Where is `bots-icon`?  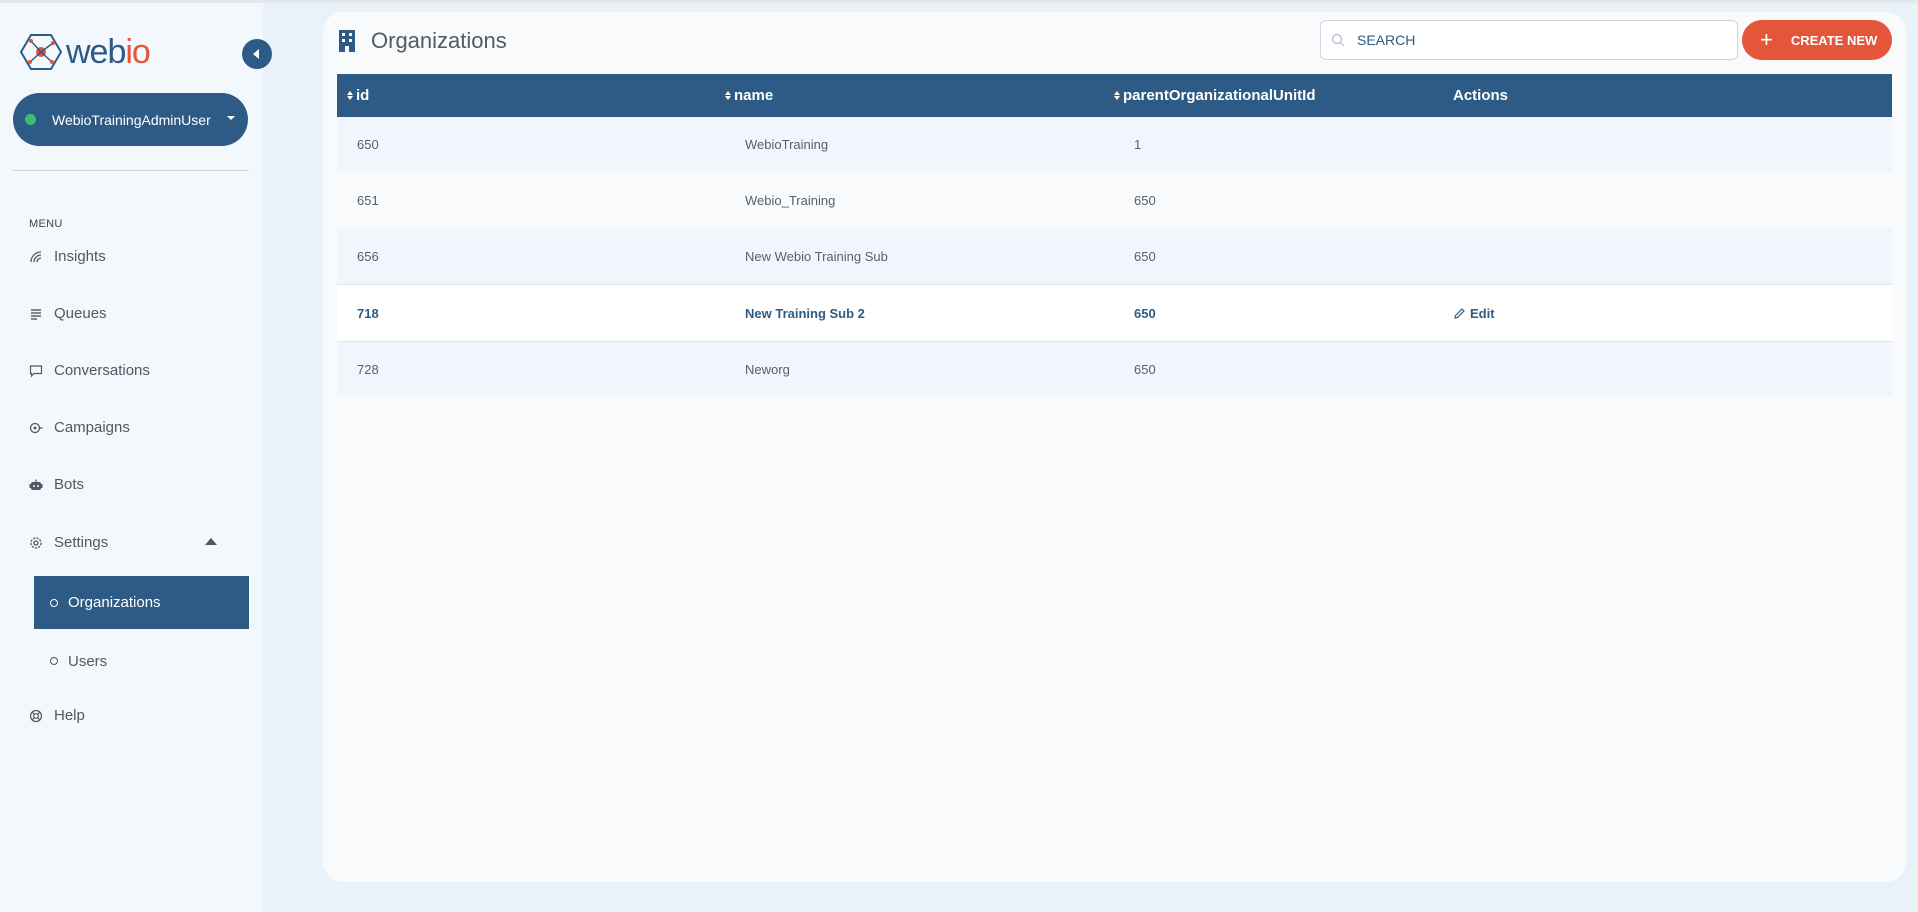 bots-icon is located at coordinates (36, 485).